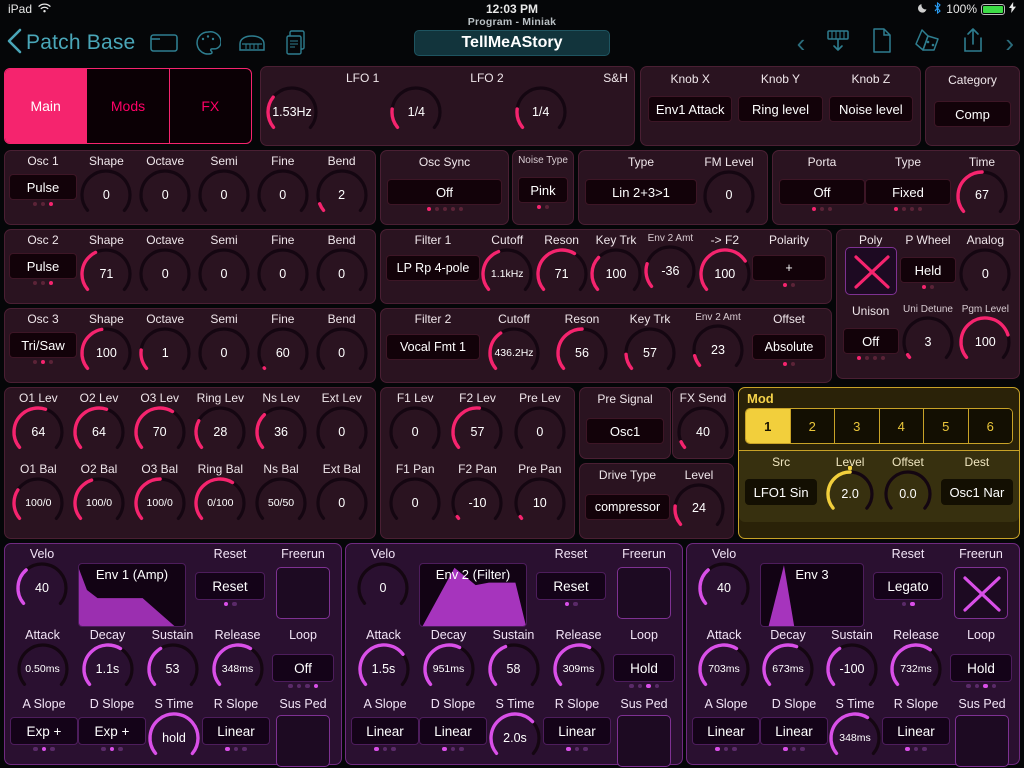  I want to click on fm-level: FM Level 0, so click(729, 188).